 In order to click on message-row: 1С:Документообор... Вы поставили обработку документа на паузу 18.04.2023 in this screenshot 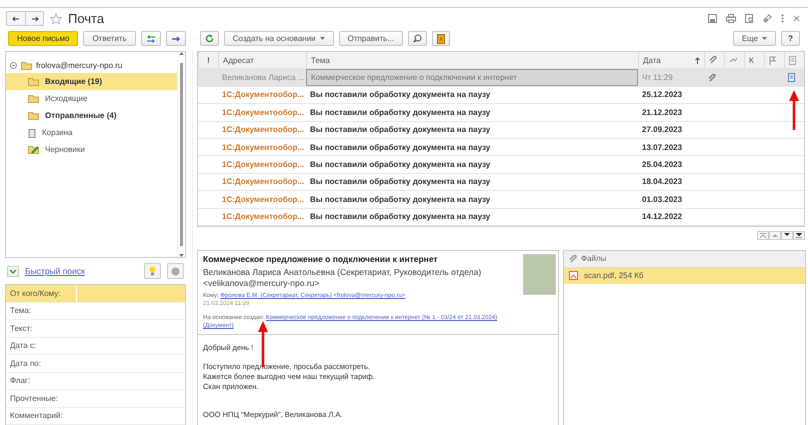, I will do `click(501, 183)`.